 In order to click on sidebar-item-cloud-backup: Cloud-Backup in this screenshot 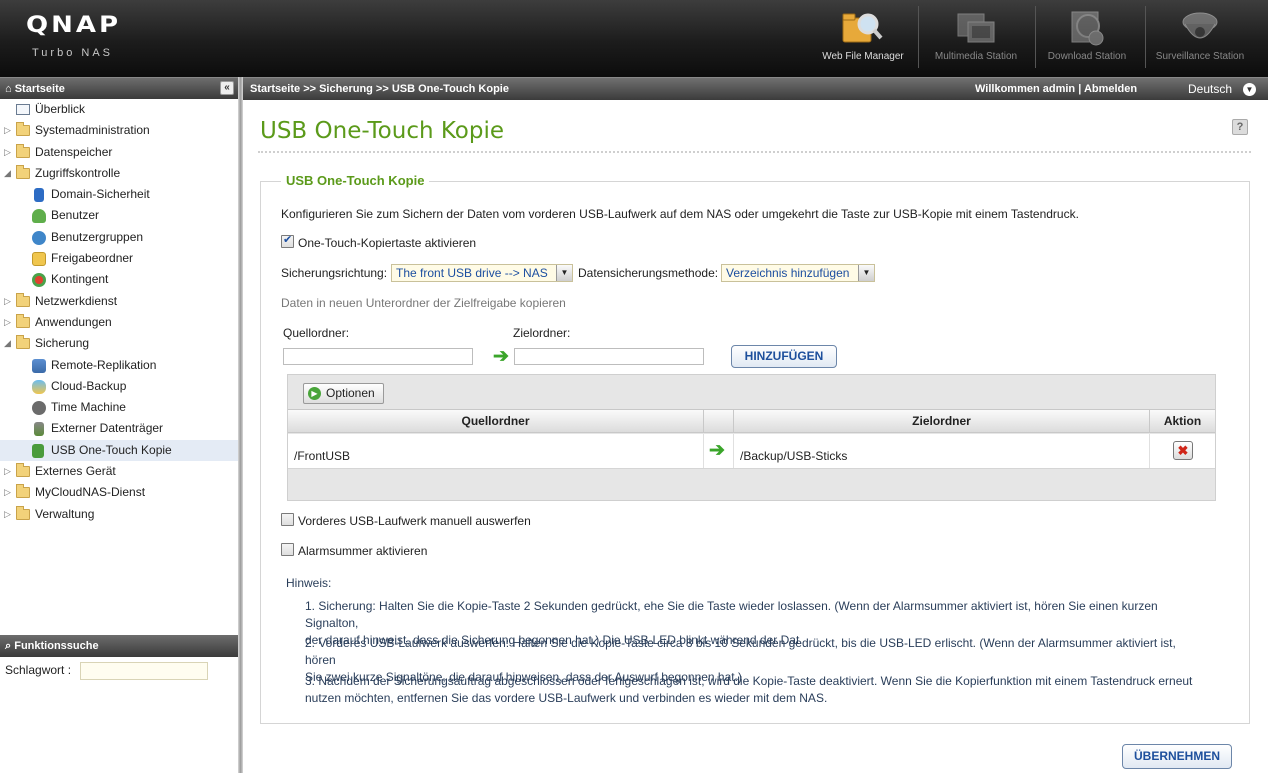, I will do `click(119, 386)`.